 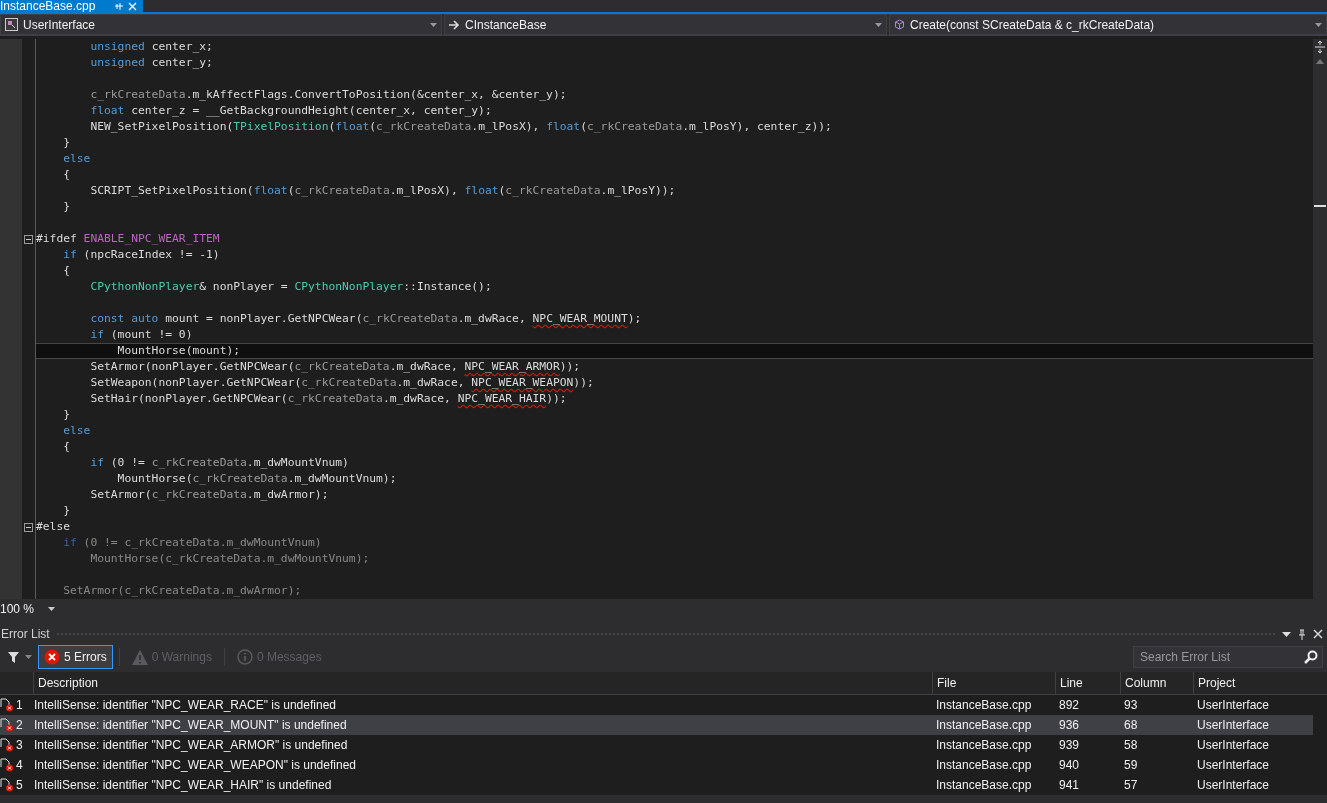 I want to click on code-line: CPythonNonPlayer& nonPlayer = CPythonNonPlayer::Instance();, so click(x=290, y=286).